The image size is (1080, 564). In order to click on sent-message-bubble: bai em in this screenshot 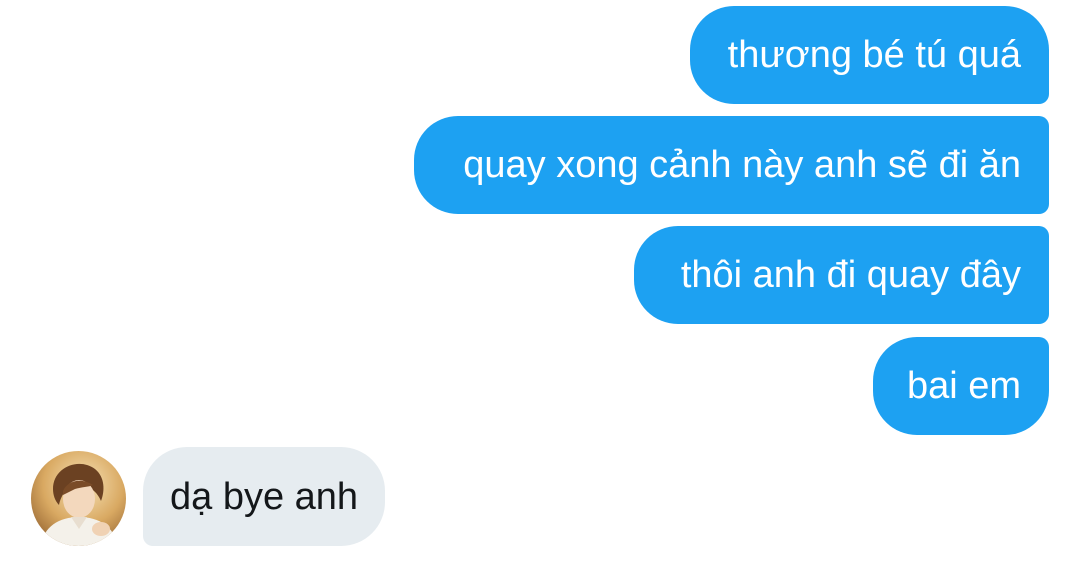, I will do `click(961, 386)`.